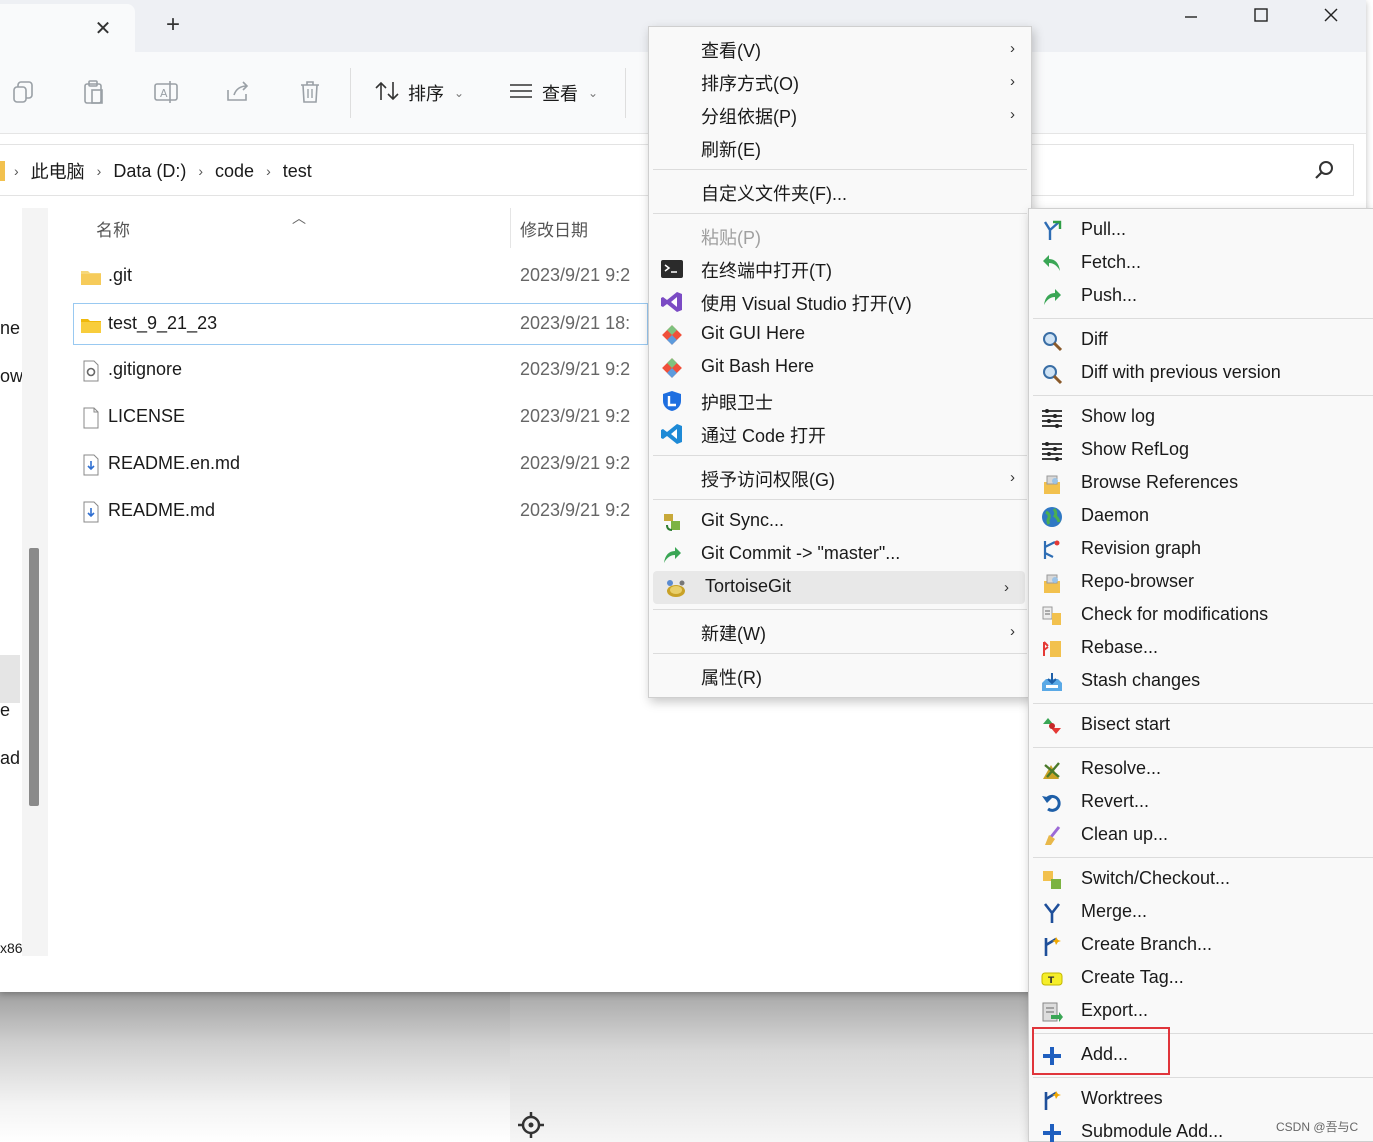 This screenshot has width=1373, height=1142. Describe the element at coordinates (67, 28) in the screenshot. I see `explorer-tab: ✕` at that location.